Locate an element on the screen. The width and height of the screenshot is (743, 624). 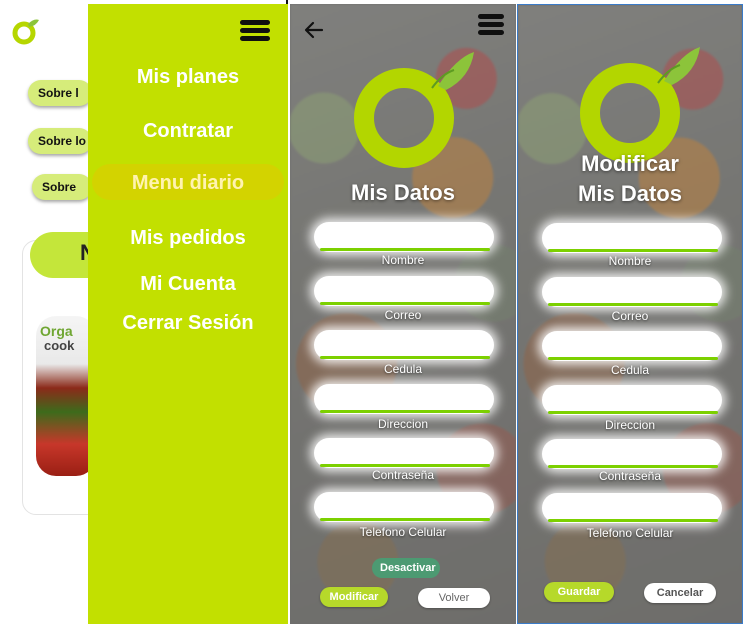
menu-item-mis-pedidos: Mis pedidos is located at coordinates (188, 238).